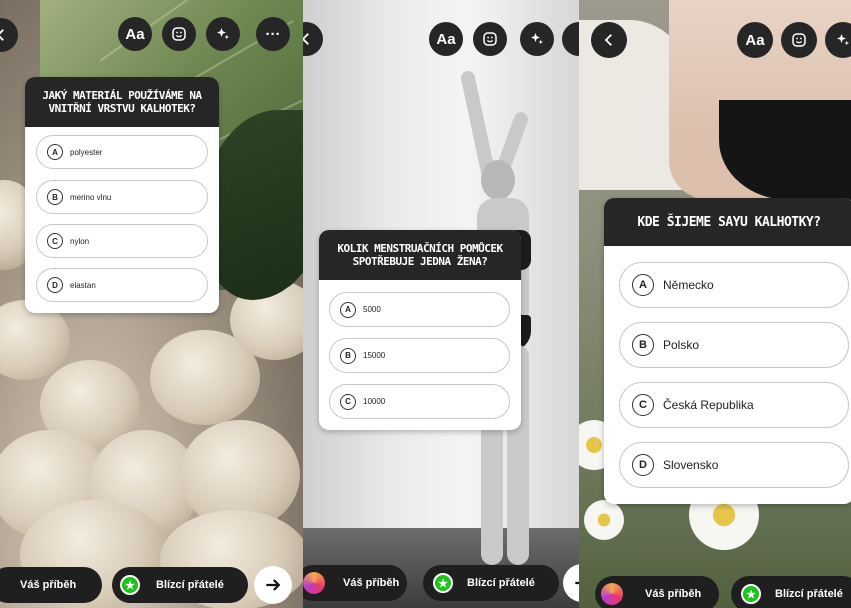 Image resolution: width=851 pixels, height=608 pixels. I want to click on quiz-option-b: B 15000, so click(419, 355).